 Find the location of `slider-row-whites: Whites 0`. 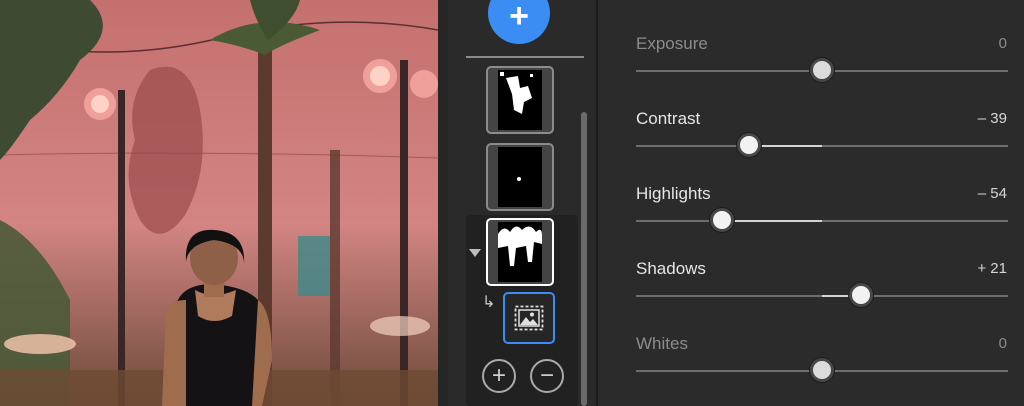

slider-row-whites: Whites 0 is located at coordinates (822, 369).